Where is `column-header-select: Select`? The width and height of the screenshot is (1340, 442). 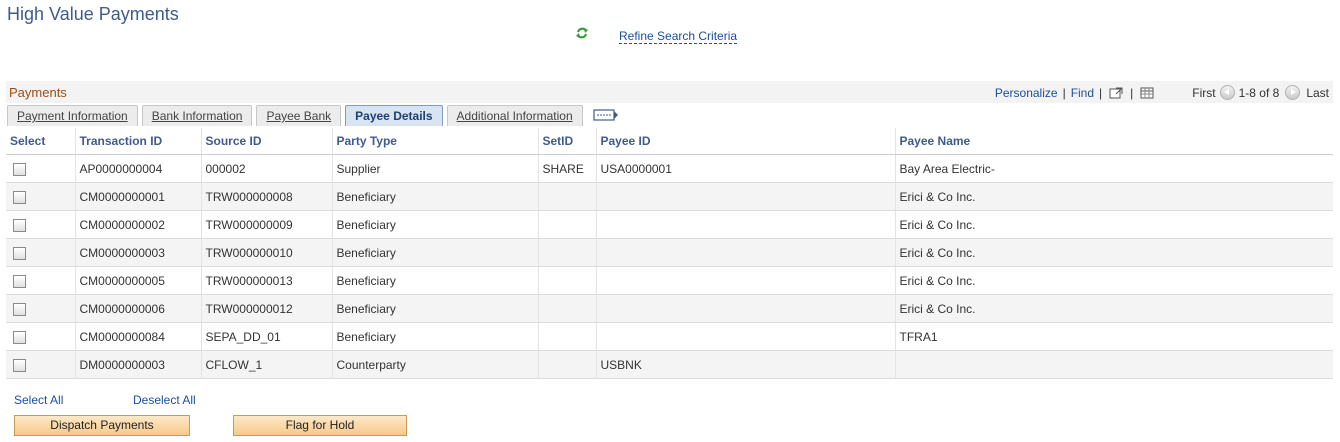
column-header-select: Select is located at coordinates (41, 141).